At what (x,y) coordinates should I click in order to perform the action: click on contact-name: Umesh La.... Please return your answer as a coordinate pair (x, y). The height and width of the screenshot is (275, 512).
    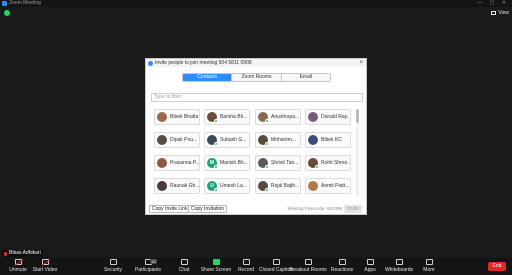
    Looking at the image, I should click on (233, 186).